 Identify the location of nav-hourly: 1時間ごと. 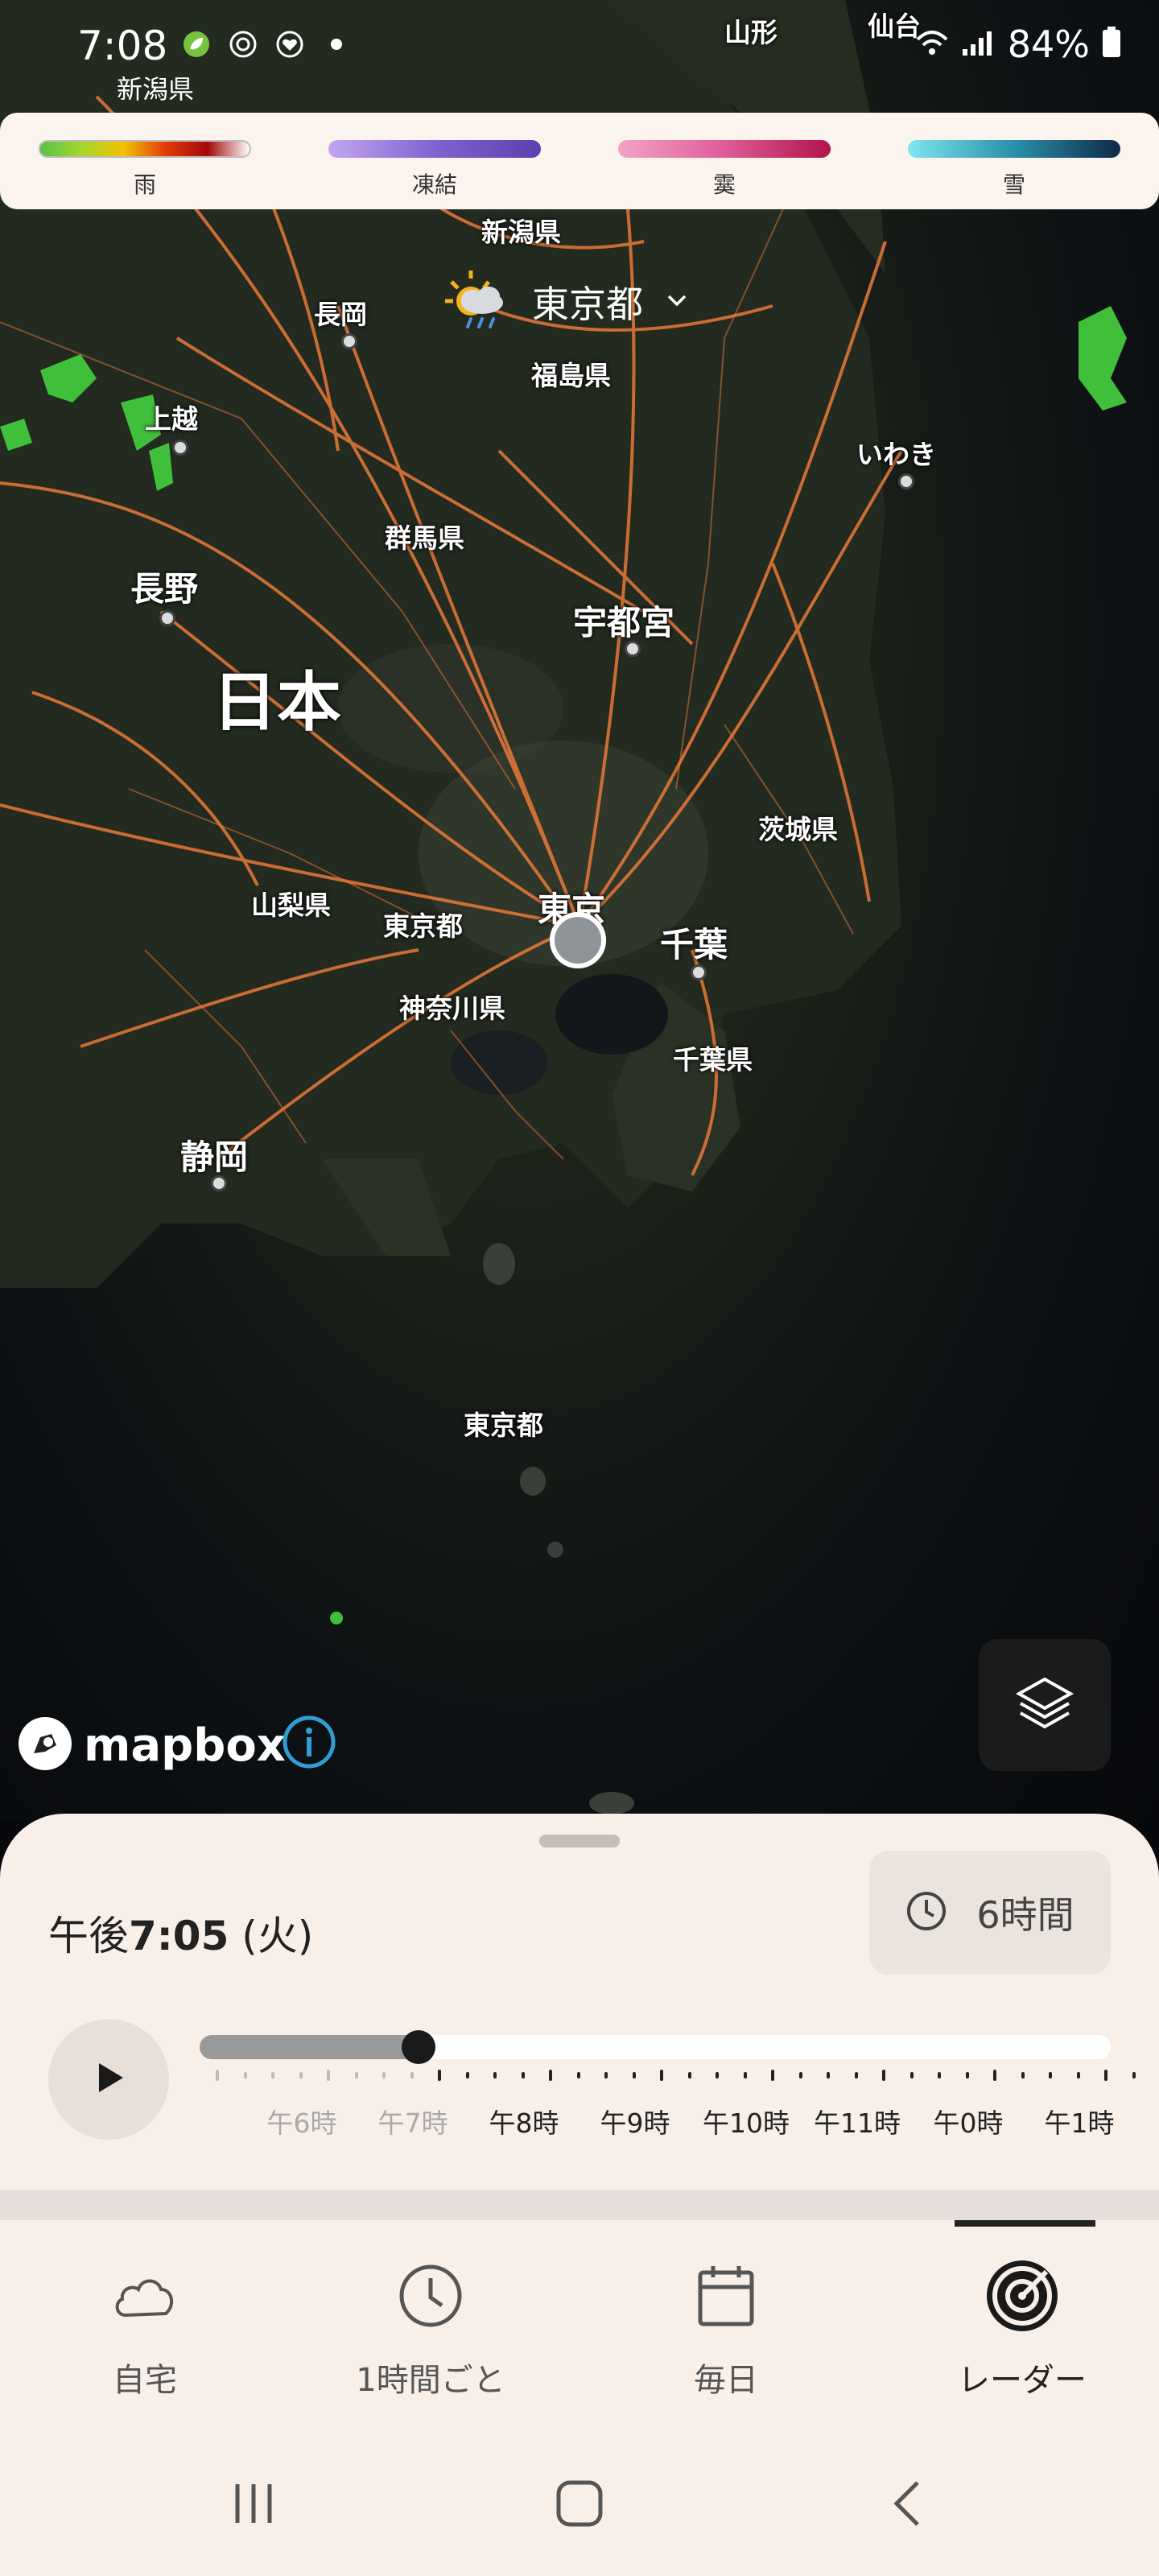
(430, 2325).